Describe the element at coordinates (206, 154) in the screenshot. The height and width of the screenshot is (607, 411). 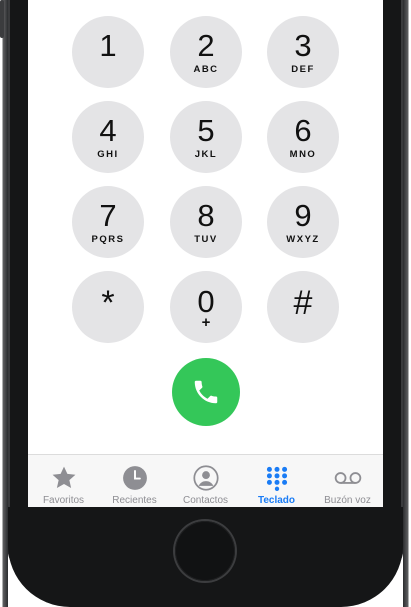
I see `key-letters: JKL` at that location.